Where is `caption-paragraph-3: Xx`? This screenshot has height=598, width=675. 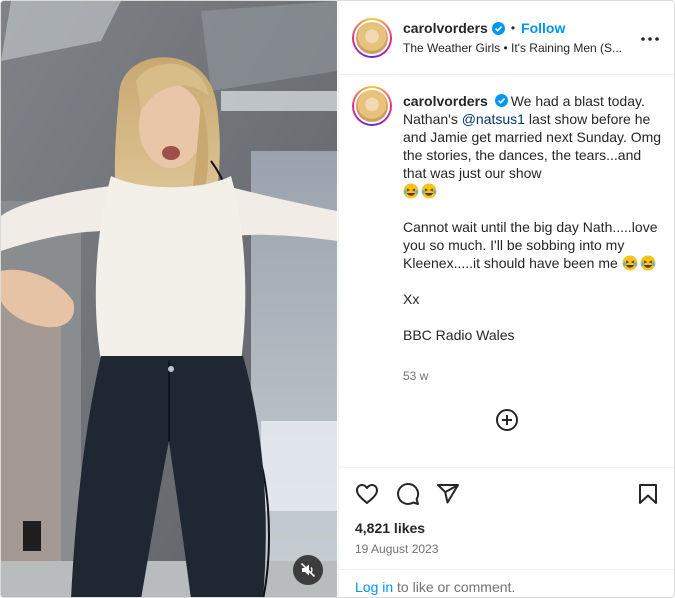
caption-paragraph-3: Xx is located at coordinates (411, 299).